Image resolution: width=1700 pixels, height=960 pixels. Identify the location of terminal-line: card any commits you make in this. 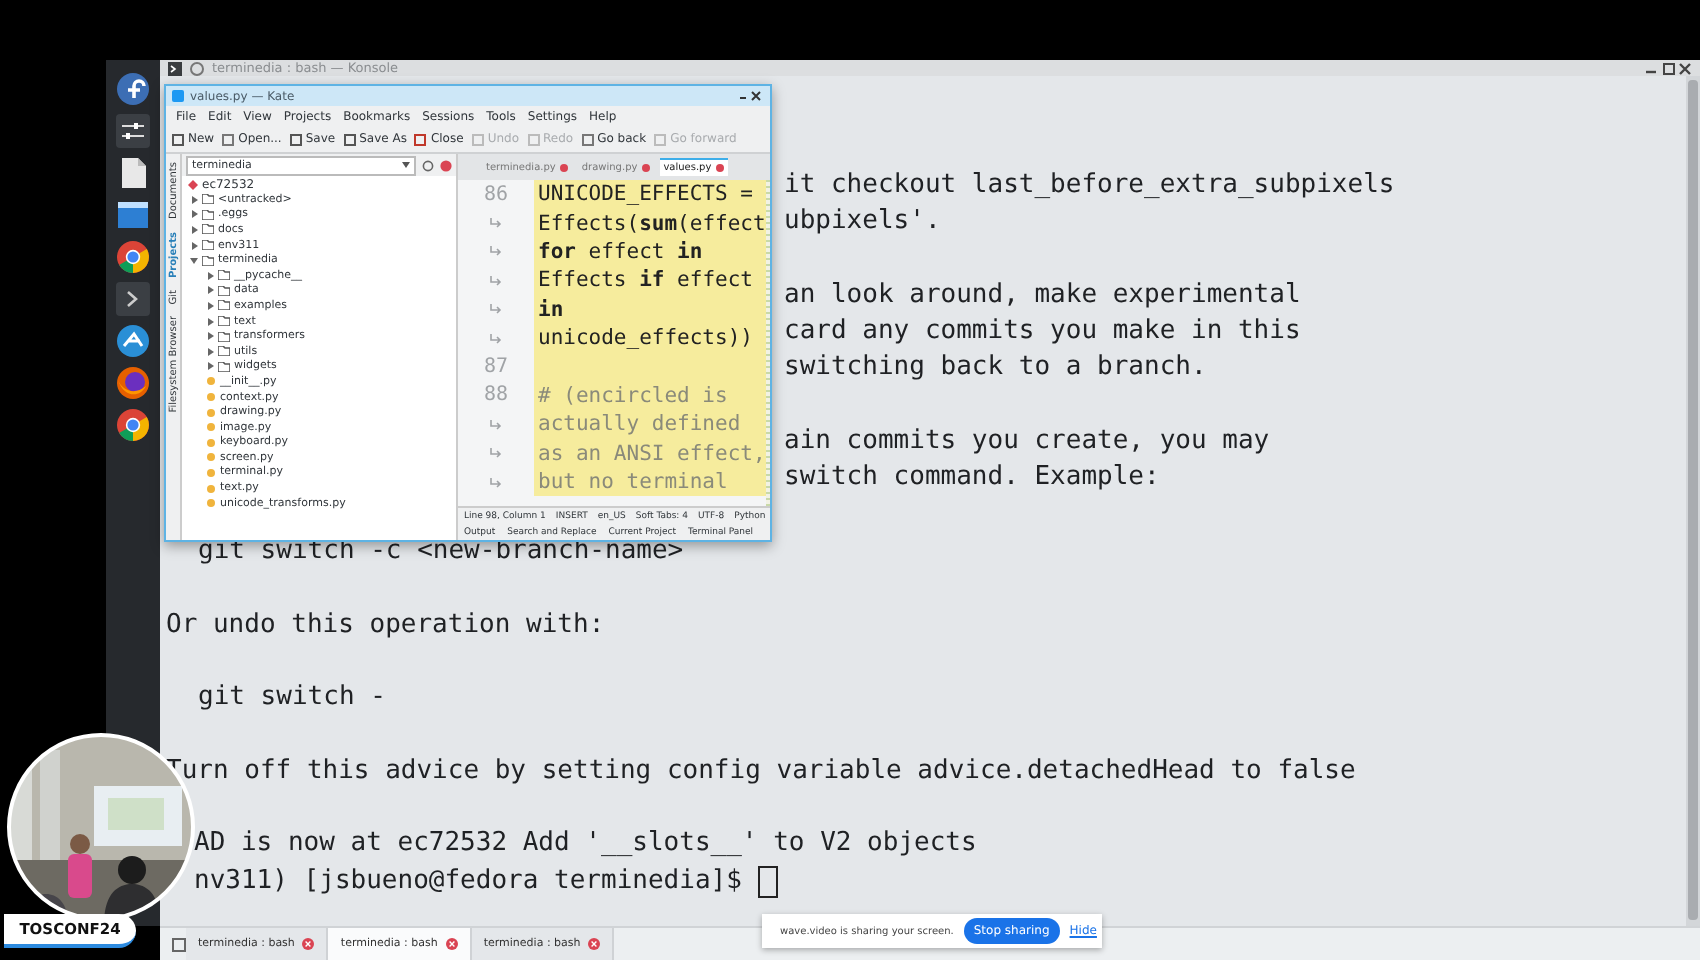
(1042, 332).